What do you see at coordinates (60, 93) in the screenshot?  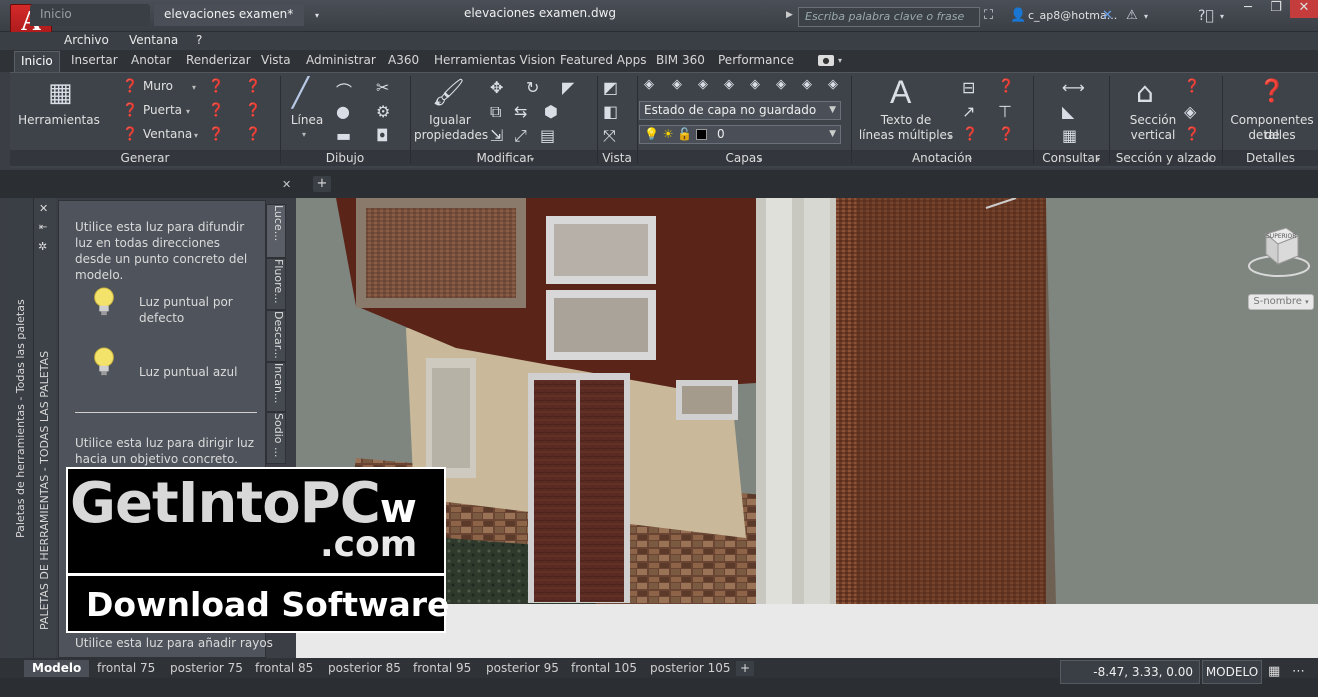 I see `herramientas-icon: ▦` at bounding box center [60, 93].